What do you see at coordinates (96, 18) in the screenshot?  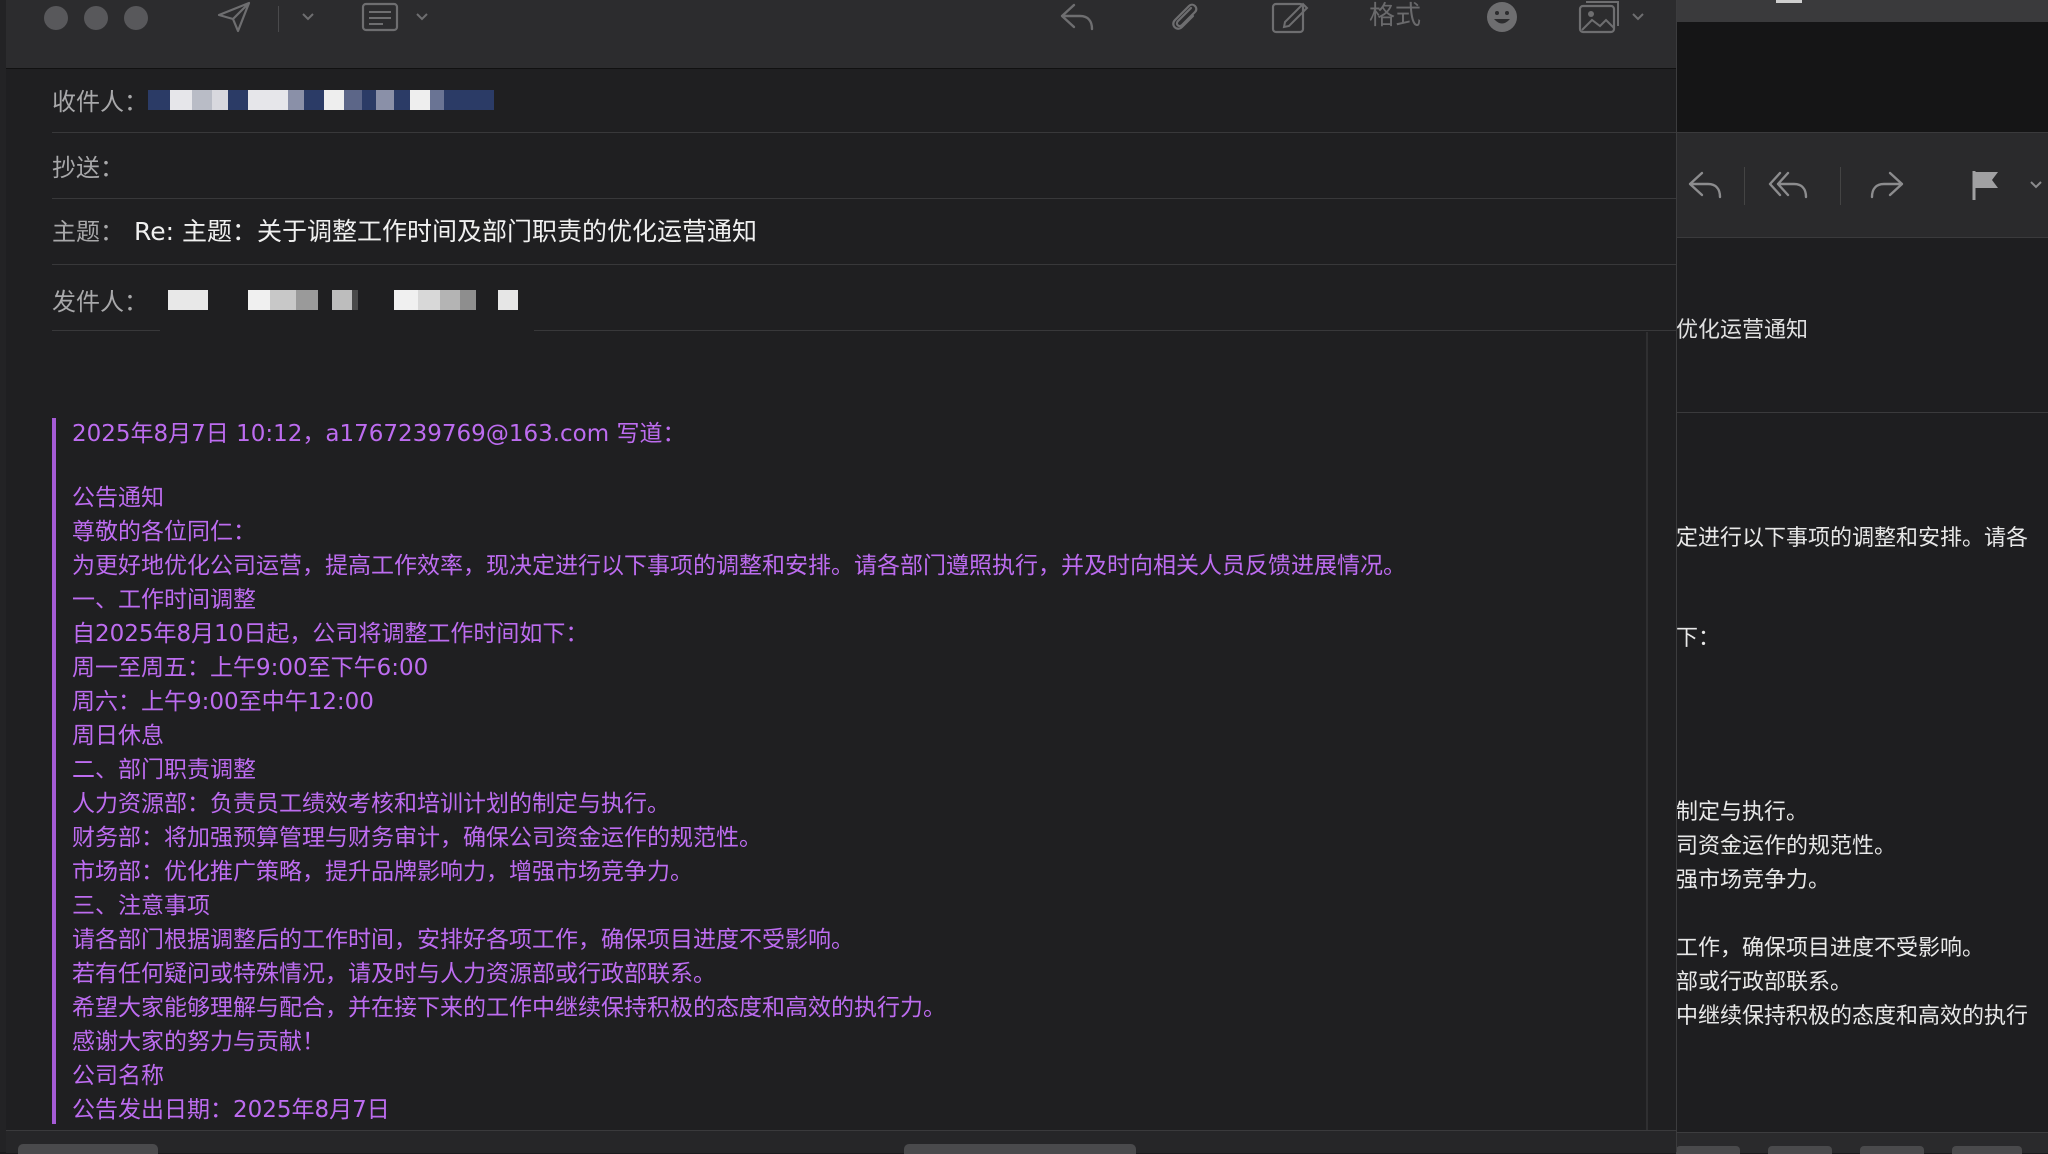 I see `minimize-window-button` at bounding box center [96, 18].